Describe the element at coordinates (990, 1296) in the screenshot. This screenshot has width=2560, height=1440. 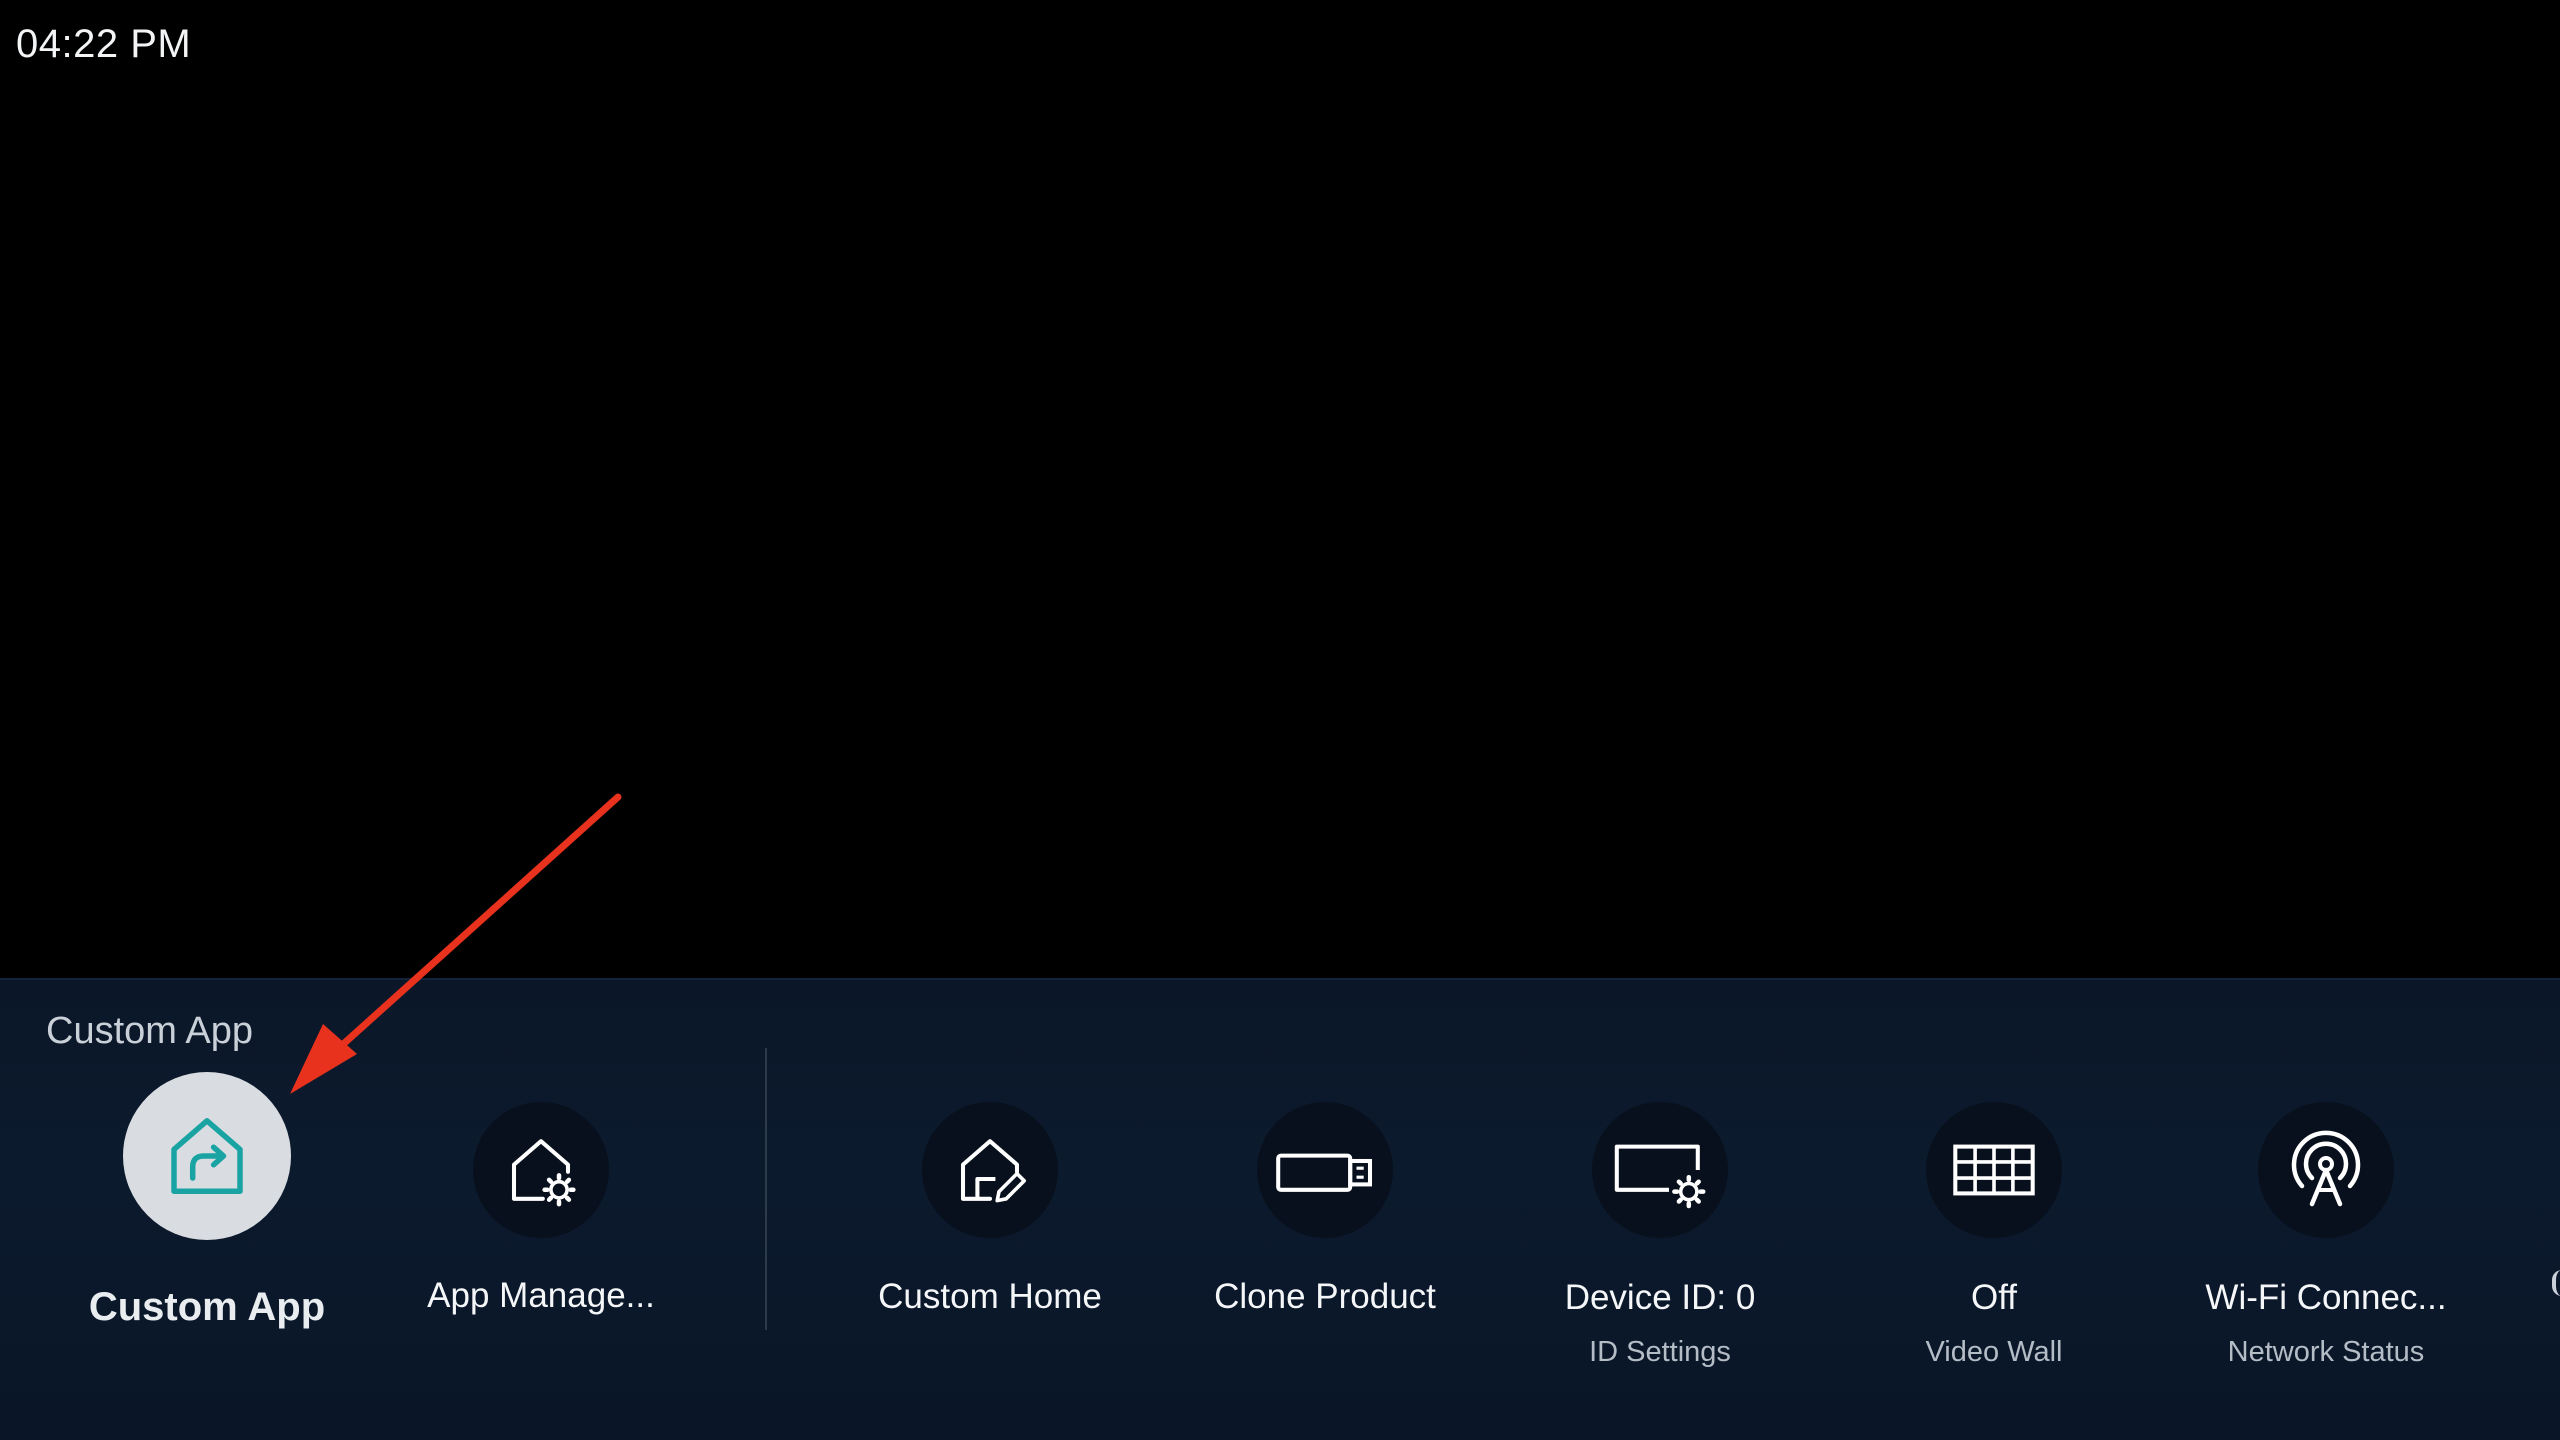
I see `tile-label: Custom Home` at that location.